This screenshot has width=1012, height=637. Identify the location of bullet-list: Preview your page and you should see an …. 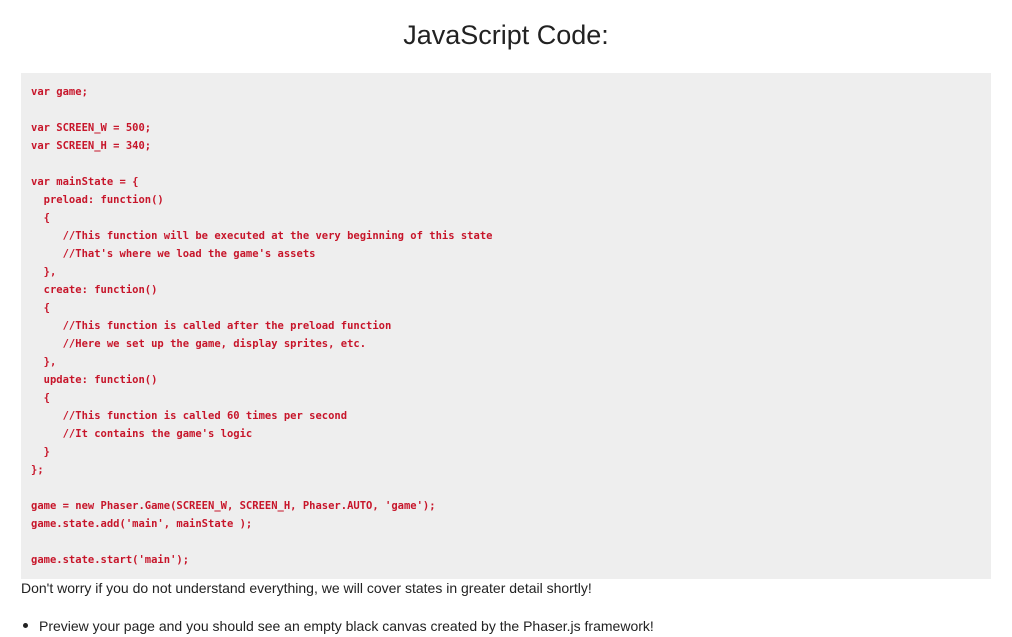
(337, 626).